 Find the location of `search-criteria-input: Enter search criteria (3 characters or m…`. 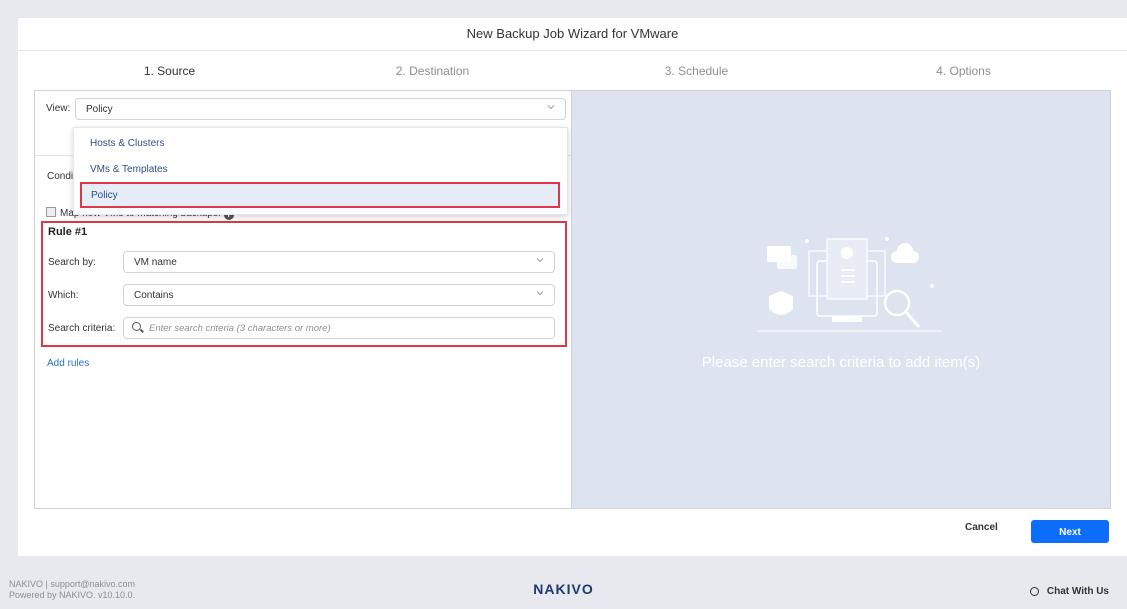

search-criteria-input: Enter search criteria (3 characters or m… is located at coordinates (339, 328).